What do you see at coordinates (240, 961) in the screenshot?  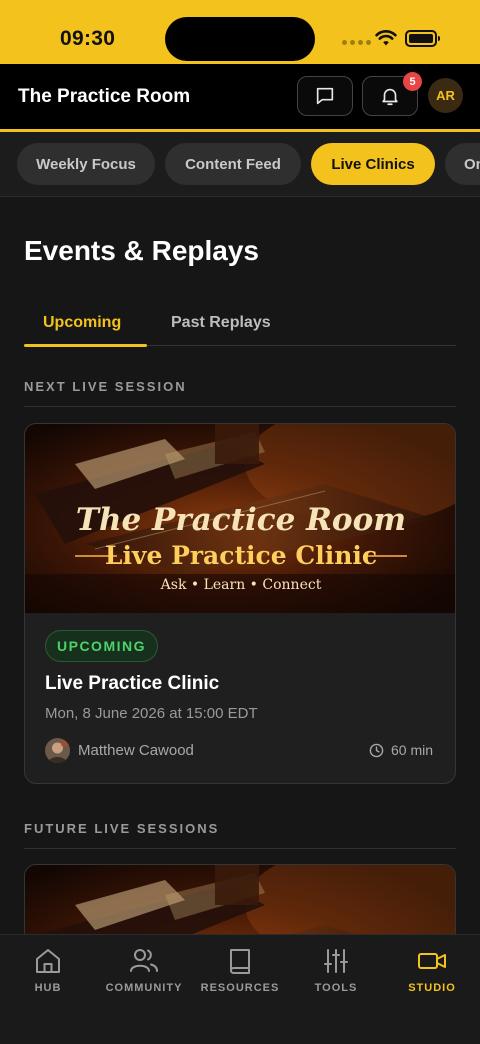 I see `book-icon` at bounding box center [240, 961].